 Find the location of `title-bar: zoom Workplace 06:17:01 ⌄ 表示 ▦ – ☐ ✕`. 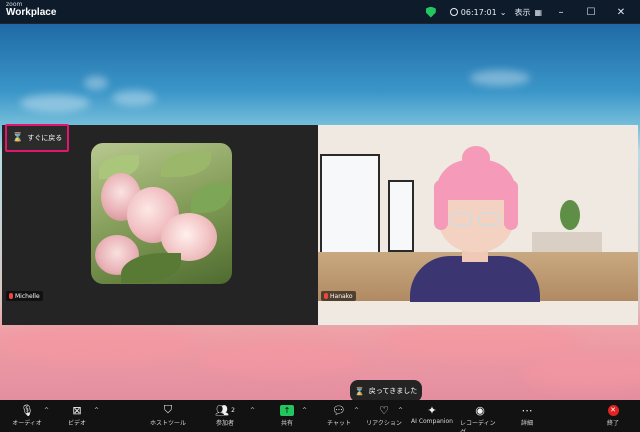

title-bar: zoom Workplace 06:17:01 ⌄ 表示 ▦ – ☐ ✕ is located at coordinates (320, 12).